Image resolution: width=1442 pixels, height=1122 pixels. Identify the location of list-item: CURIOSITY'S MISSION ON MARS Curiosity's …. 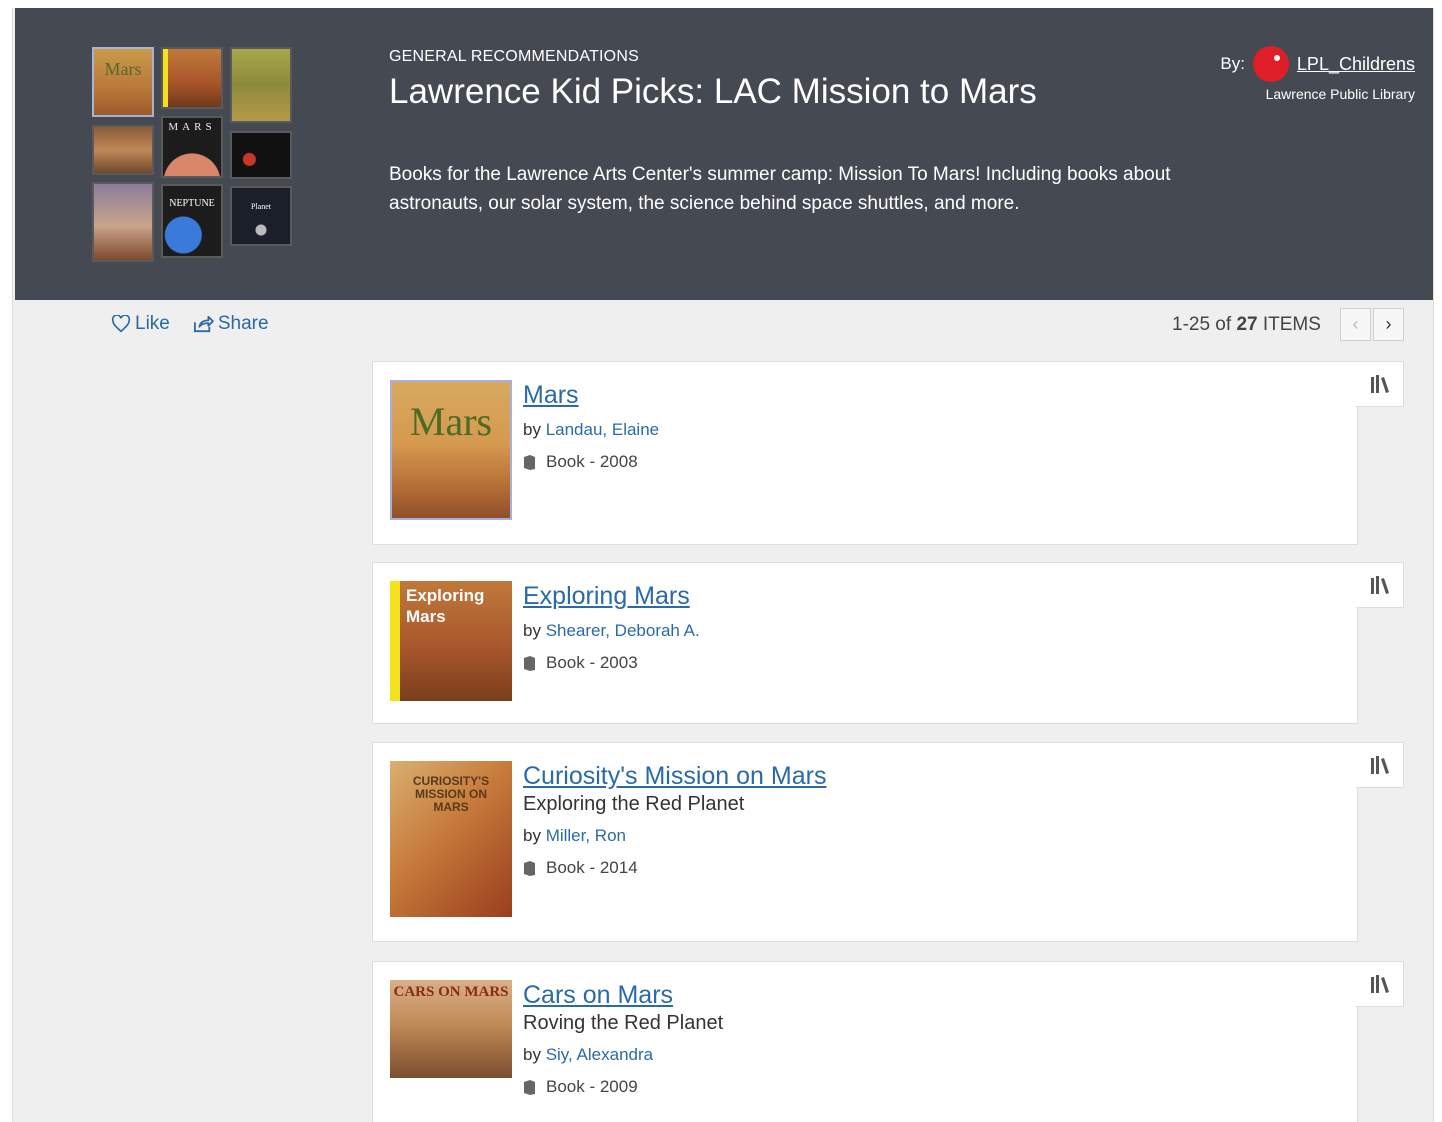
(865, 842).